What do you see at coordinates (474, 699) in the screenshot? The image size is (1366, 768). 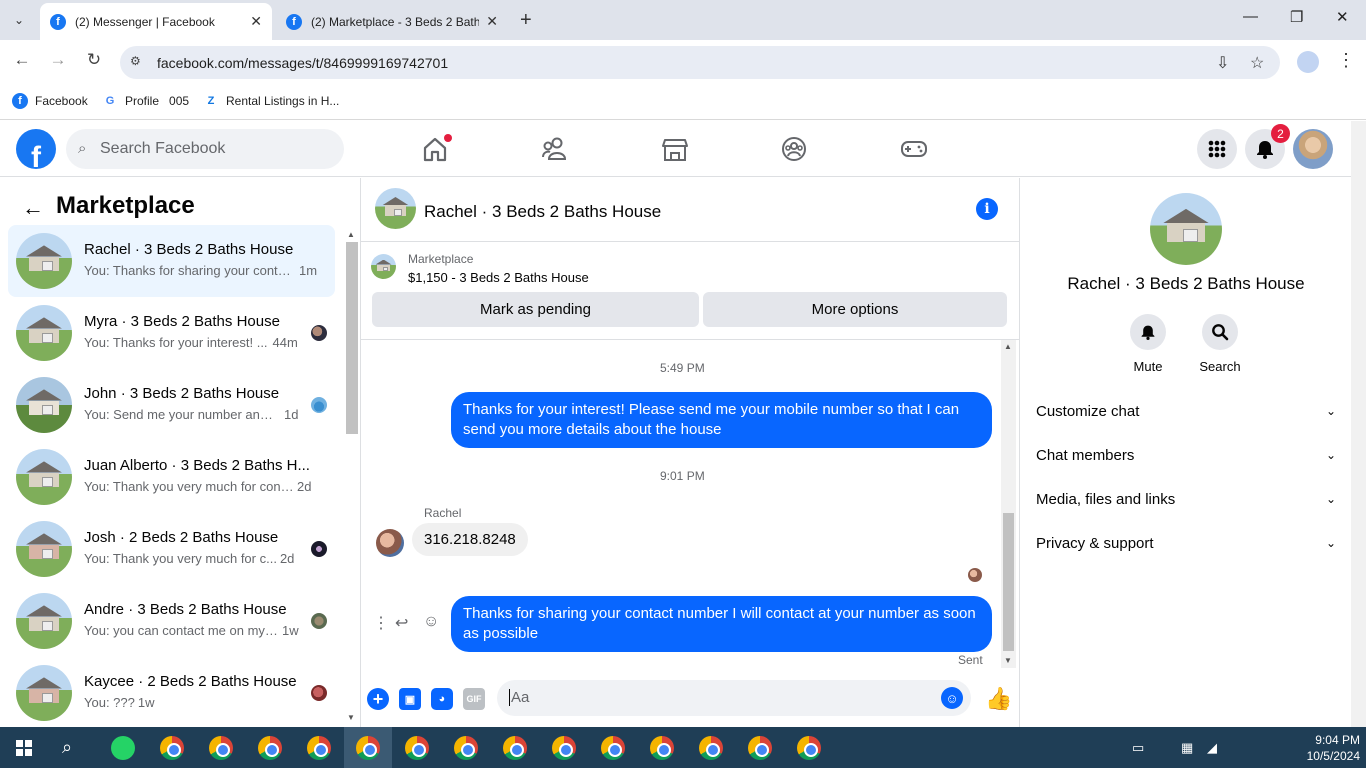 I see `gif-icon: GIF` at bounding box center [474, 699].